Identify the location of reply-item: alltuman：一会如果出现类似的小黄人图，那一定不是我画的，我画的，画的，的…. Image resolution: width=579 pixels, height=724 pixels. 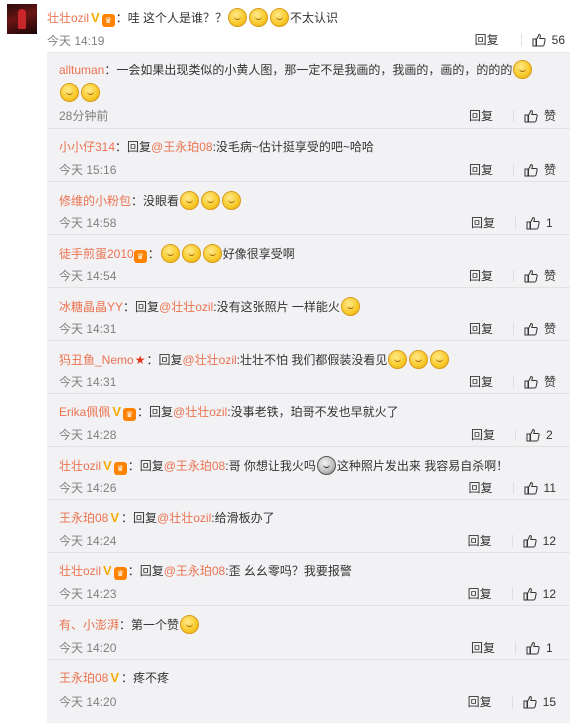
(308, 91).